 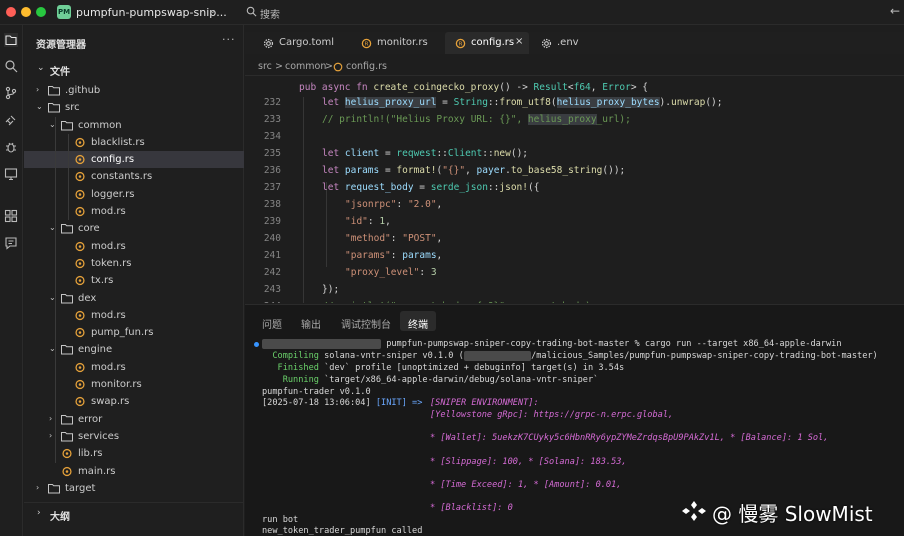 What do you see at coordinates (574, 221) in the screenshot?
I see `code-line: 239 "id": 1,` at bounding box center [574, 221].